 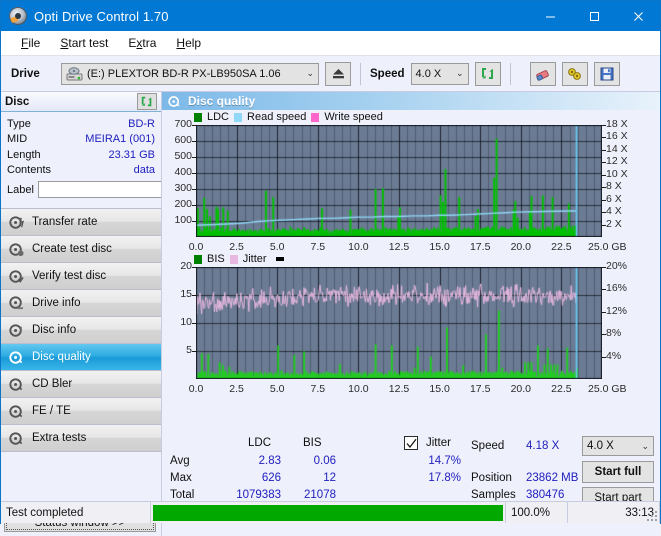 What do you see at coordinates (183, 220) in the screenshot?
I see `y-tick-label: 100` at bounding box center [183, 220].